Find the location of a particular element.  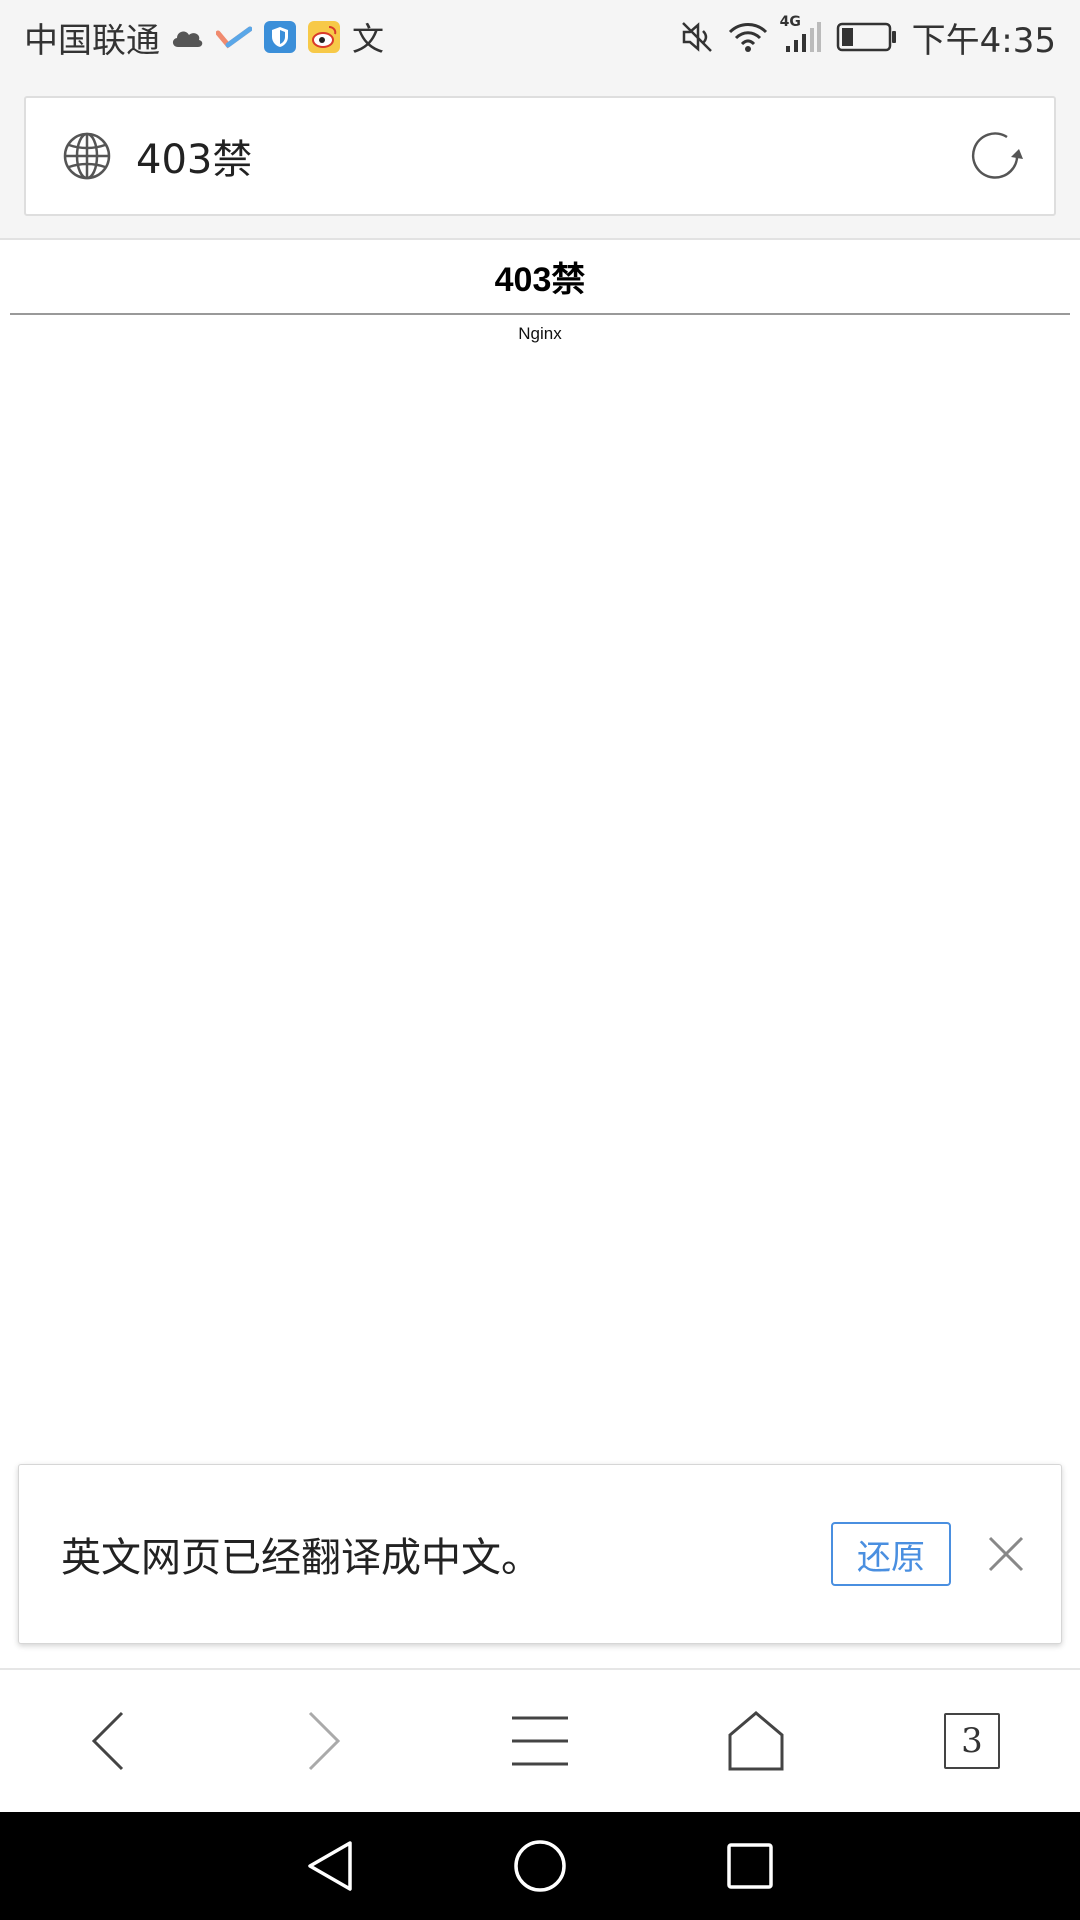

system-recents-icon is located at coordinates (750, 1866).